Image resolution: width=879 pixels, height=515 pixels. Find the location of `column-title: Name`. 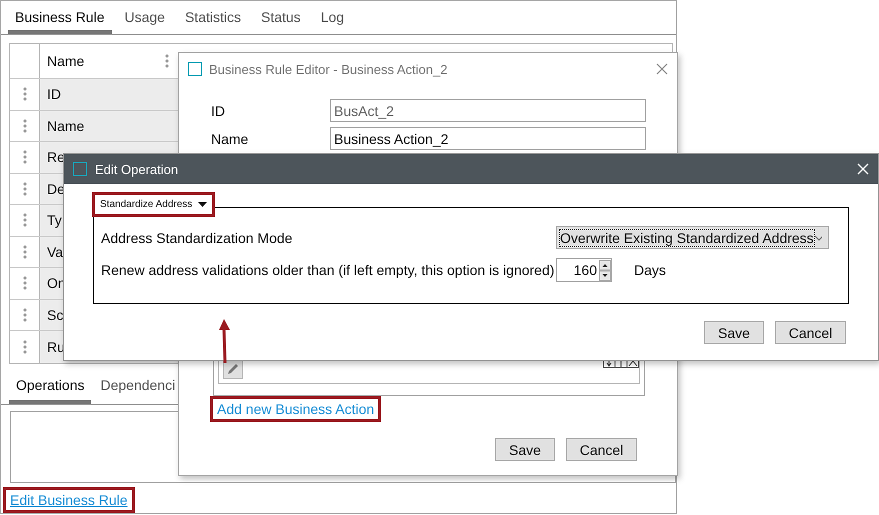

column-title: Name is located at coordinates (65, 61).